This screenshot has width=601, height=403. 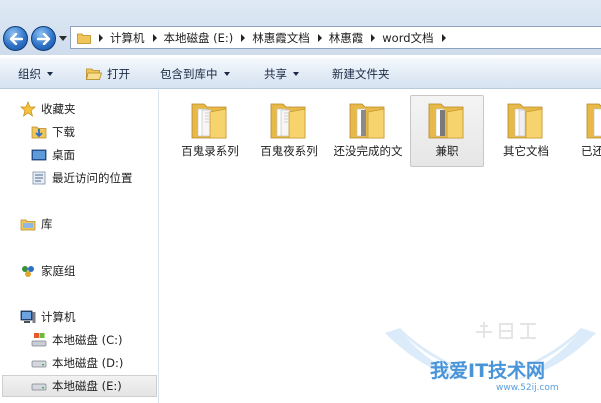 What do you see at coordinates (189, 74) in the screenshot?
I see `include-in-library-label: 包含到库中` at bounding box center [189, 74].